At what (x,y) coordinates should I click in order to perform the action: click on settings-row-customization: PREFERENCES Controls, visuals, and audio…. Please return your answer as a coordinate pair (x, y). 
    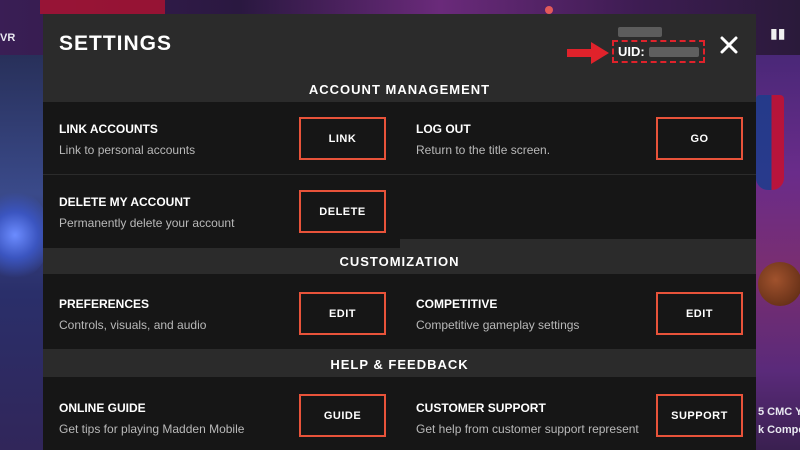
    Looking at the image, I should click on (399, 311).